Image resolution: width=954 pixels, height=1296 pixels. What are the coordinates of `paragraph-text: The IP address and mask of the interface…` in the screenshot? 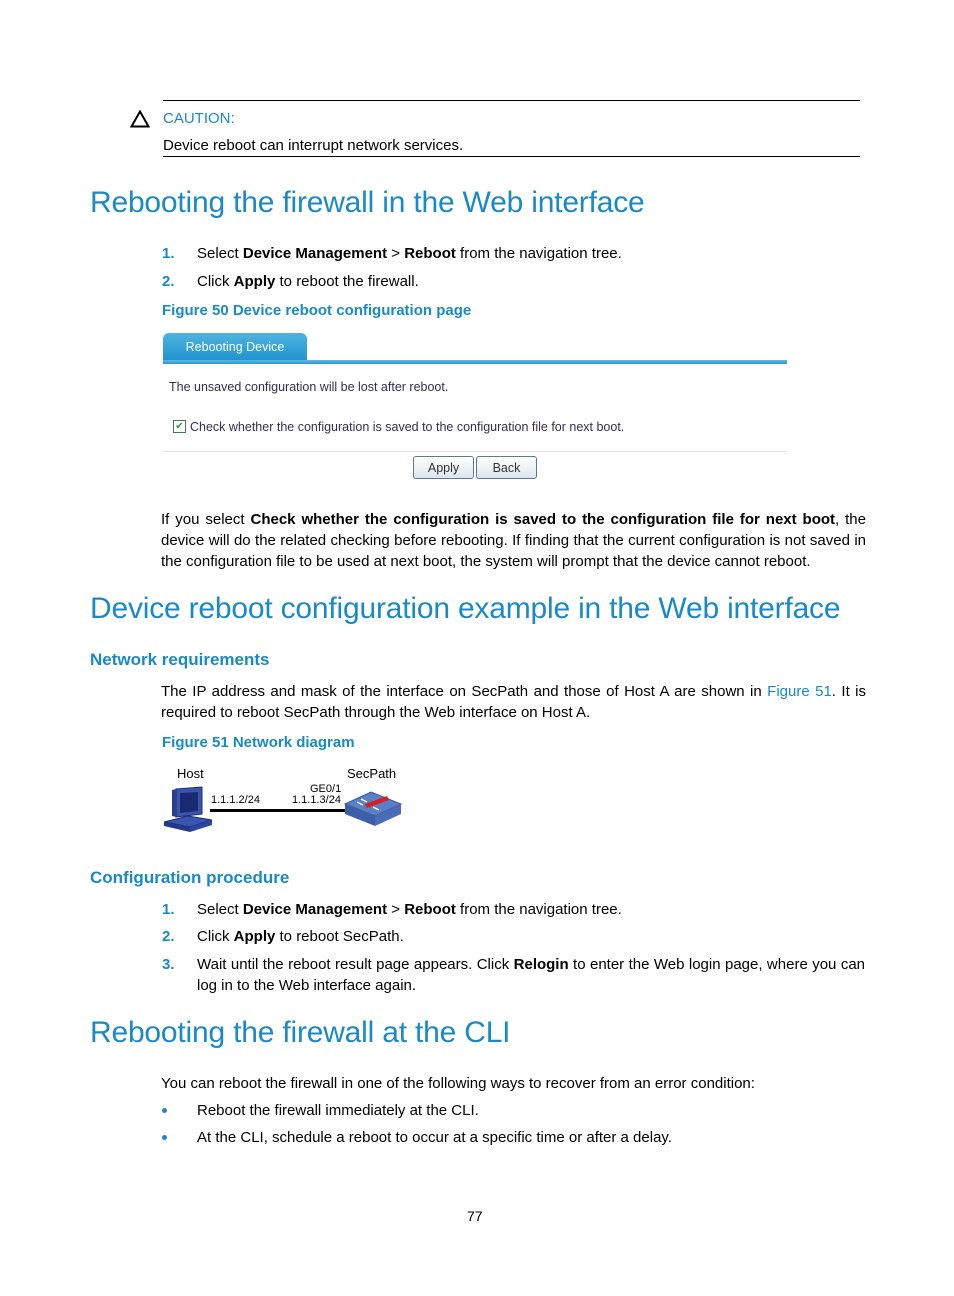 It's located at (464, 691).